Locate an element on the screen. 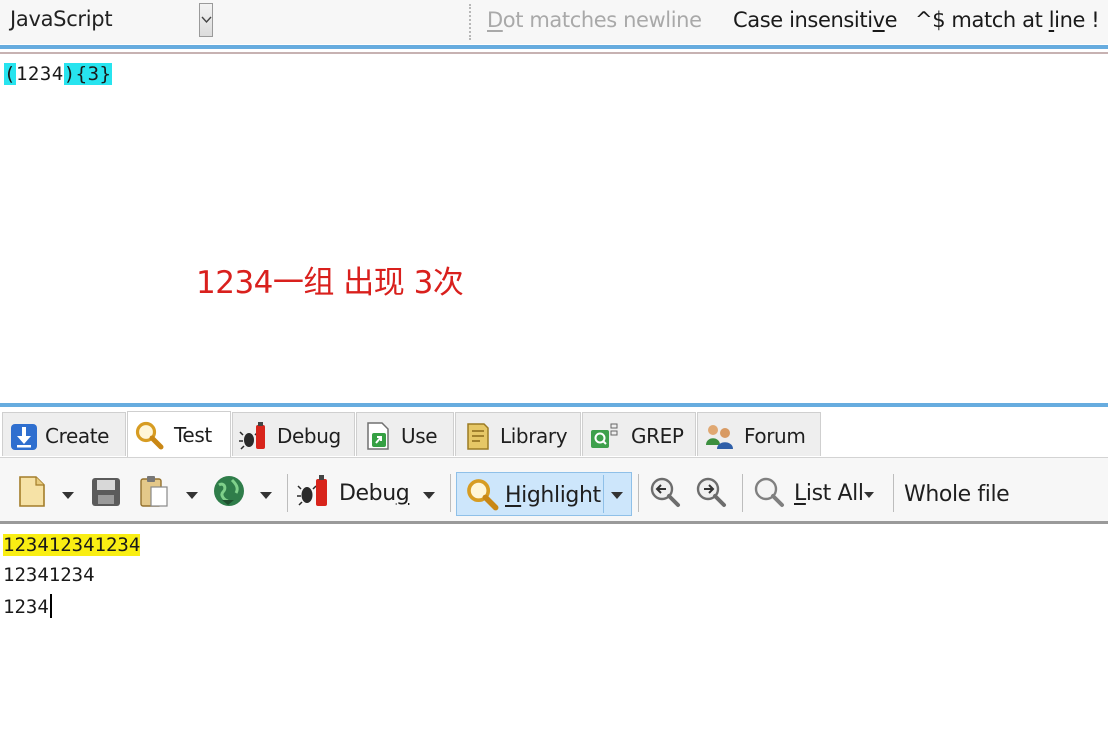 The image size is (1108, 738). scope-label: Whole file is located at coordinates (957, 494).